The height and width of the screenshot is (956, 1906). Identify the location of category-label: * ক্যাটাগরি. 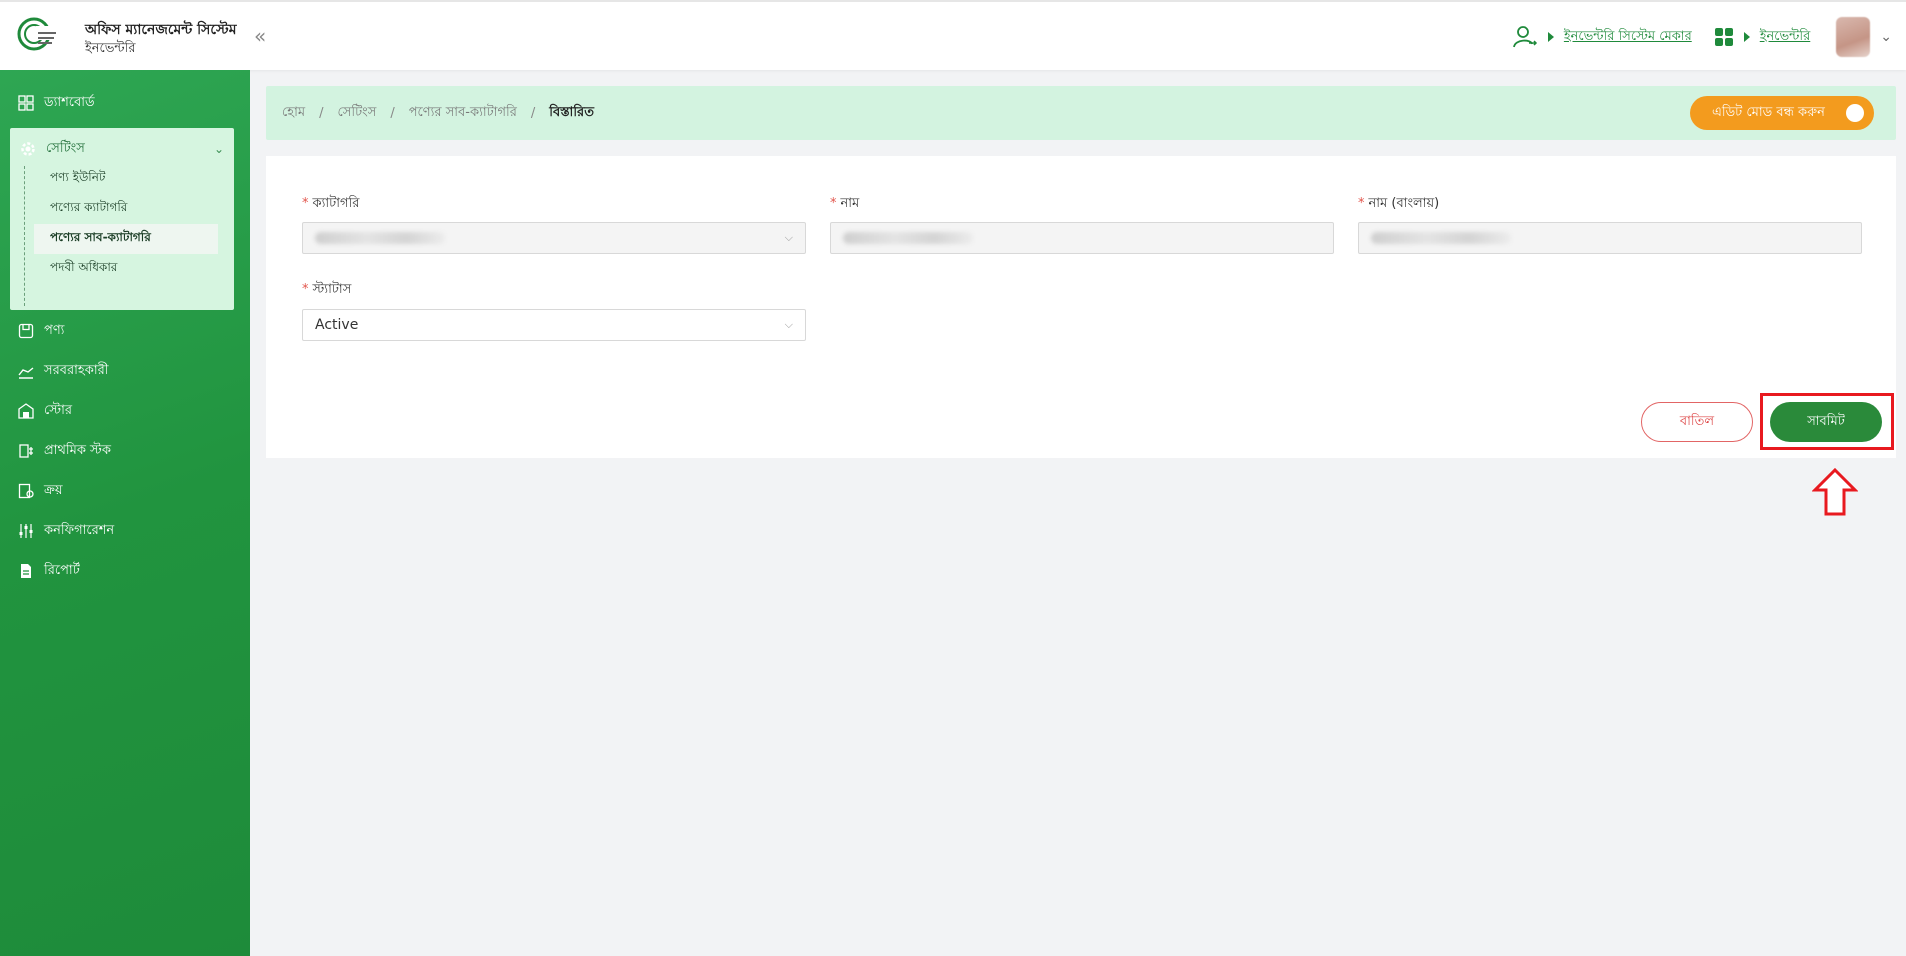
(330, 204).